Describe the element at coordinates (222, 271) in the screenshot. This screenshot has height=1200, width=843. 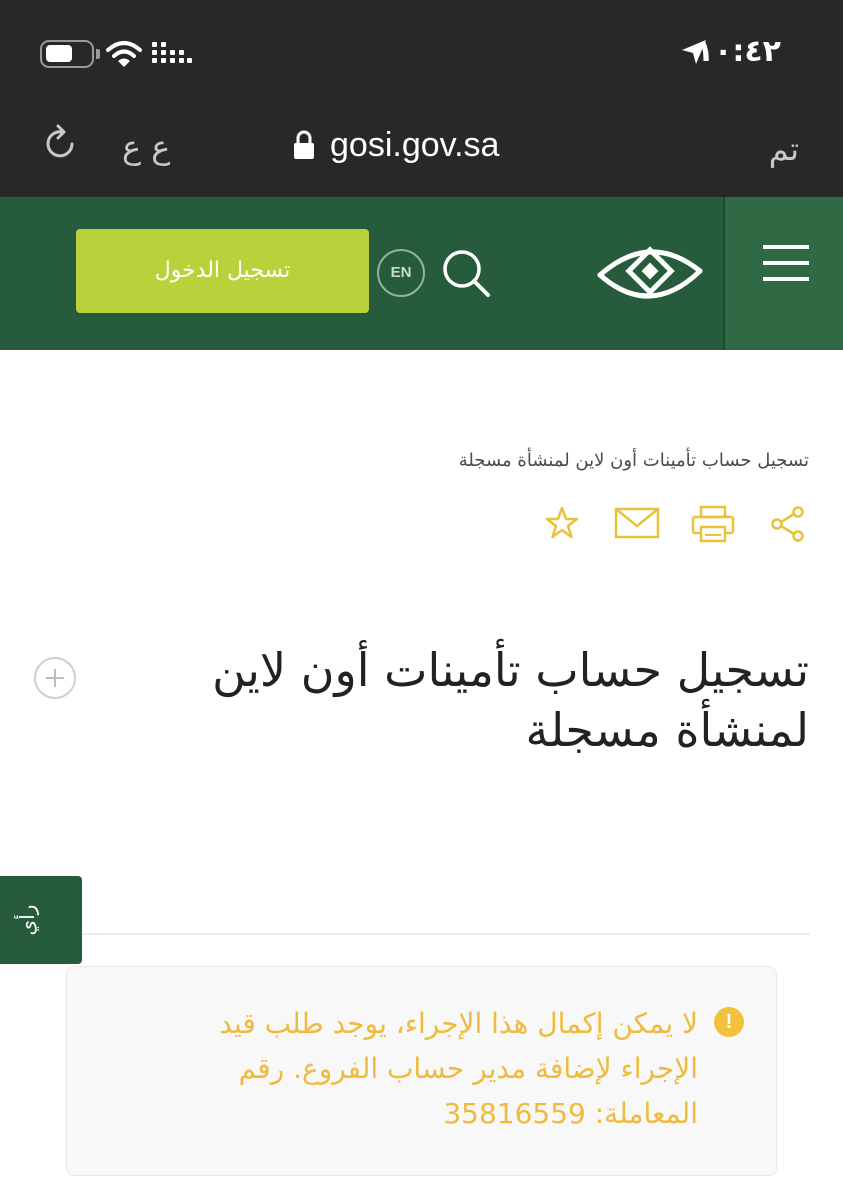
I see `login-button: تسجيل الدخول` at that location.